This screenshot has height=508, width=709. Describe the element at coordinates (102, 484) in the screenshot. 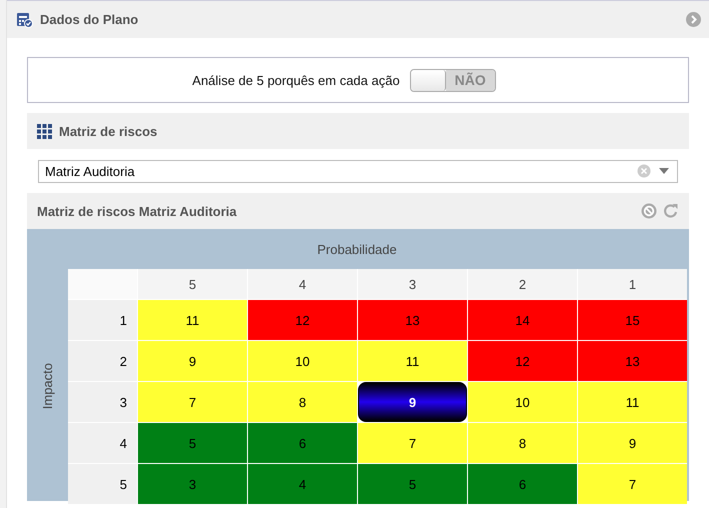

I see `row-header: 5` at that location.